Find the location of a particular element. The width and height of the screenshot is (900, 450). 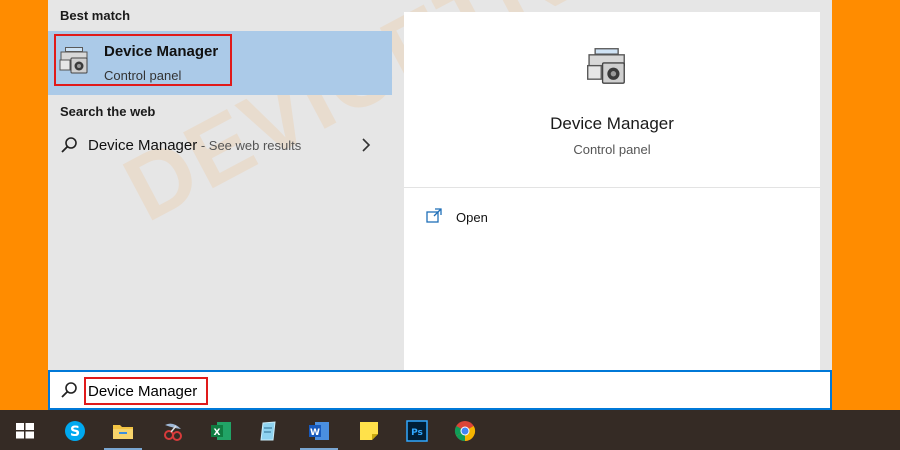

web-result-text: Device Manager - See web results is located at coordinates (194, 145).